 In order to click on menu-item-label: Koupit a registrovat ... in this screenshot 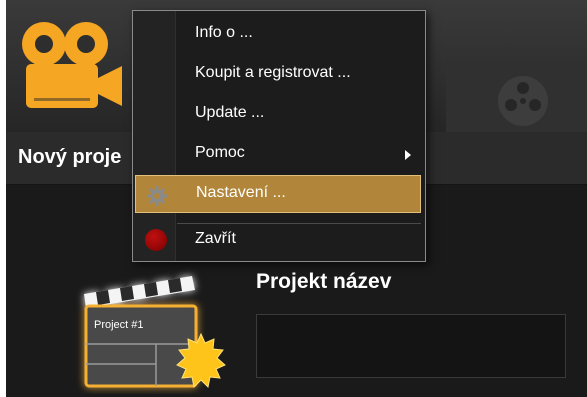, I will do `click(273, 72)`.